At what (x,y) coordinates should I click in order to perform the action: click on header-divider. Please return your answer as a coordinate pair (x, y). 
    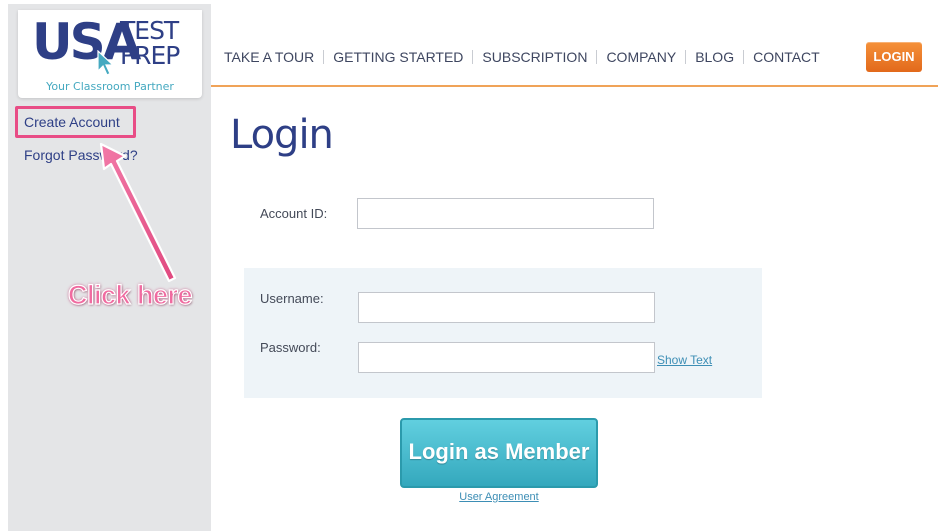
    Looking at the image, I should click on (574, 86).